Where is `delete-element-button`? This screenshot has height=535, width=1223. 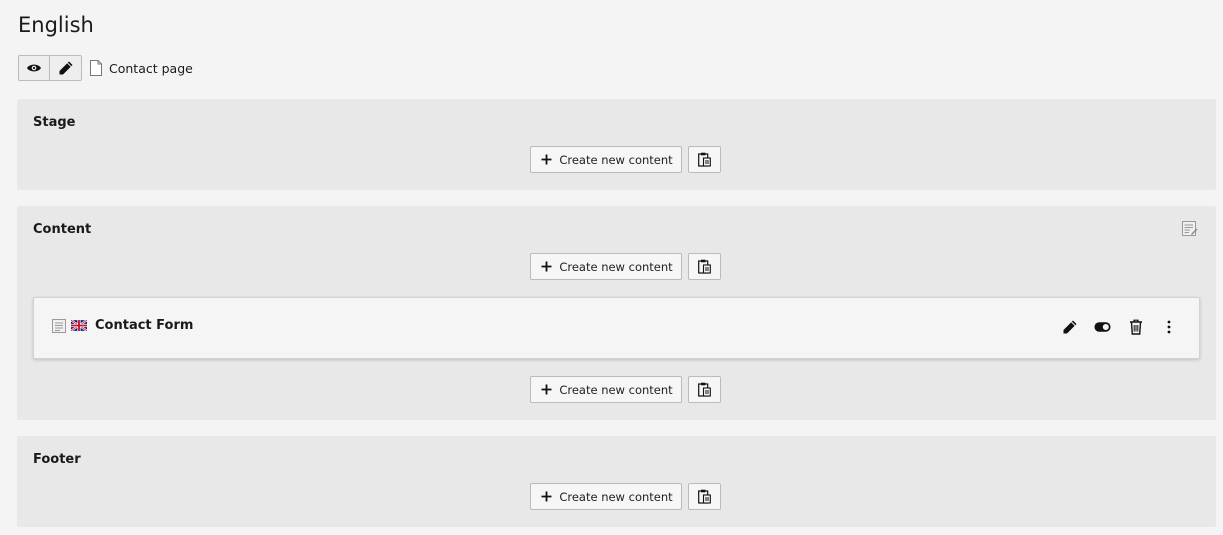
delete-element-button is located at coordinates (1135, 326).